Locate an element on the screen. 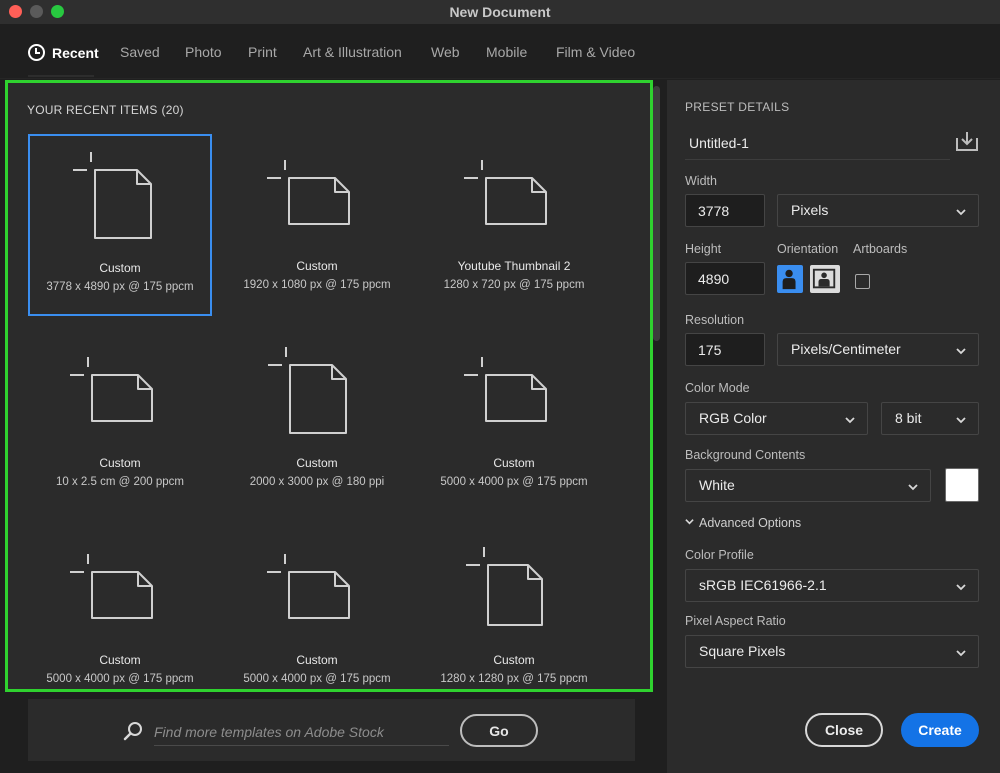  tab-film-video: Film & Video is located at coordinates (595, 52).